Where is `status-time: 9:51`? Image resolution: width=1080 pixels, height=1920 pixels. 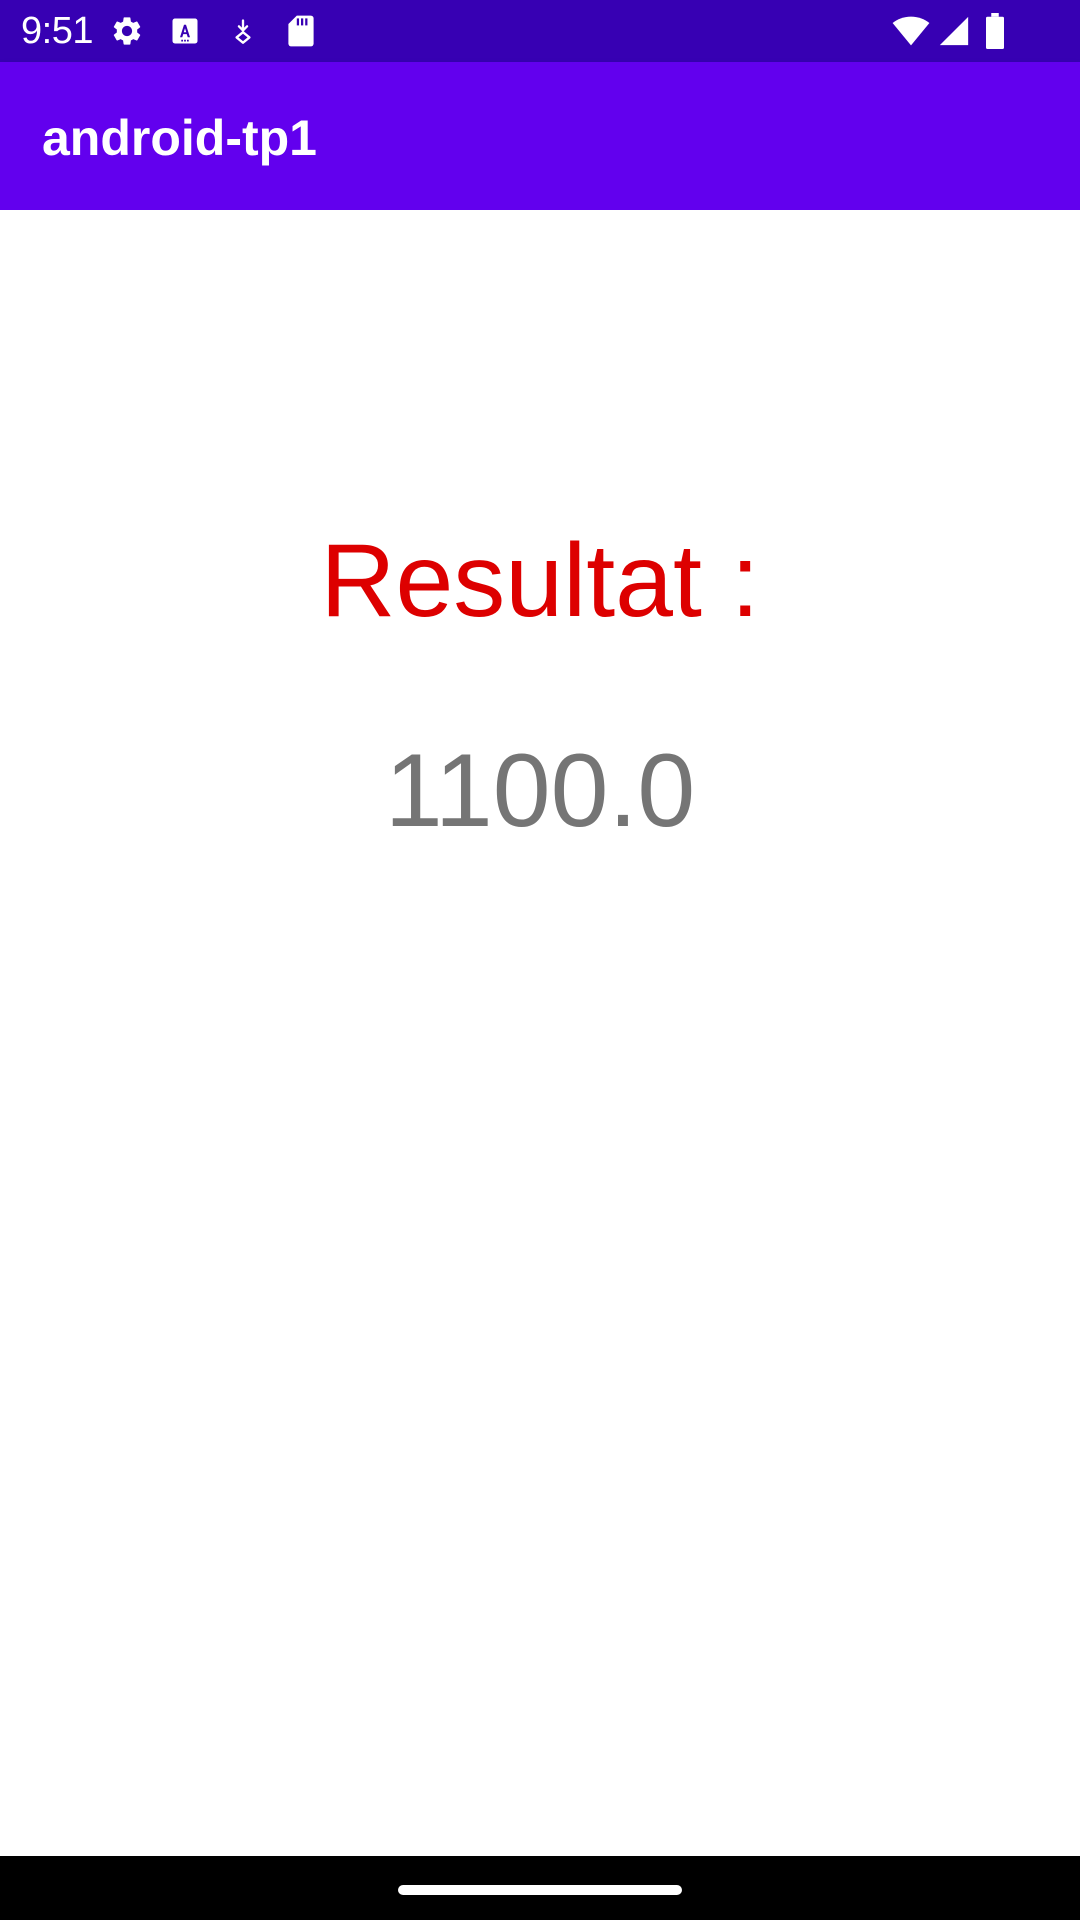
status-time: 9:51 is located at coordinates (57, 31).